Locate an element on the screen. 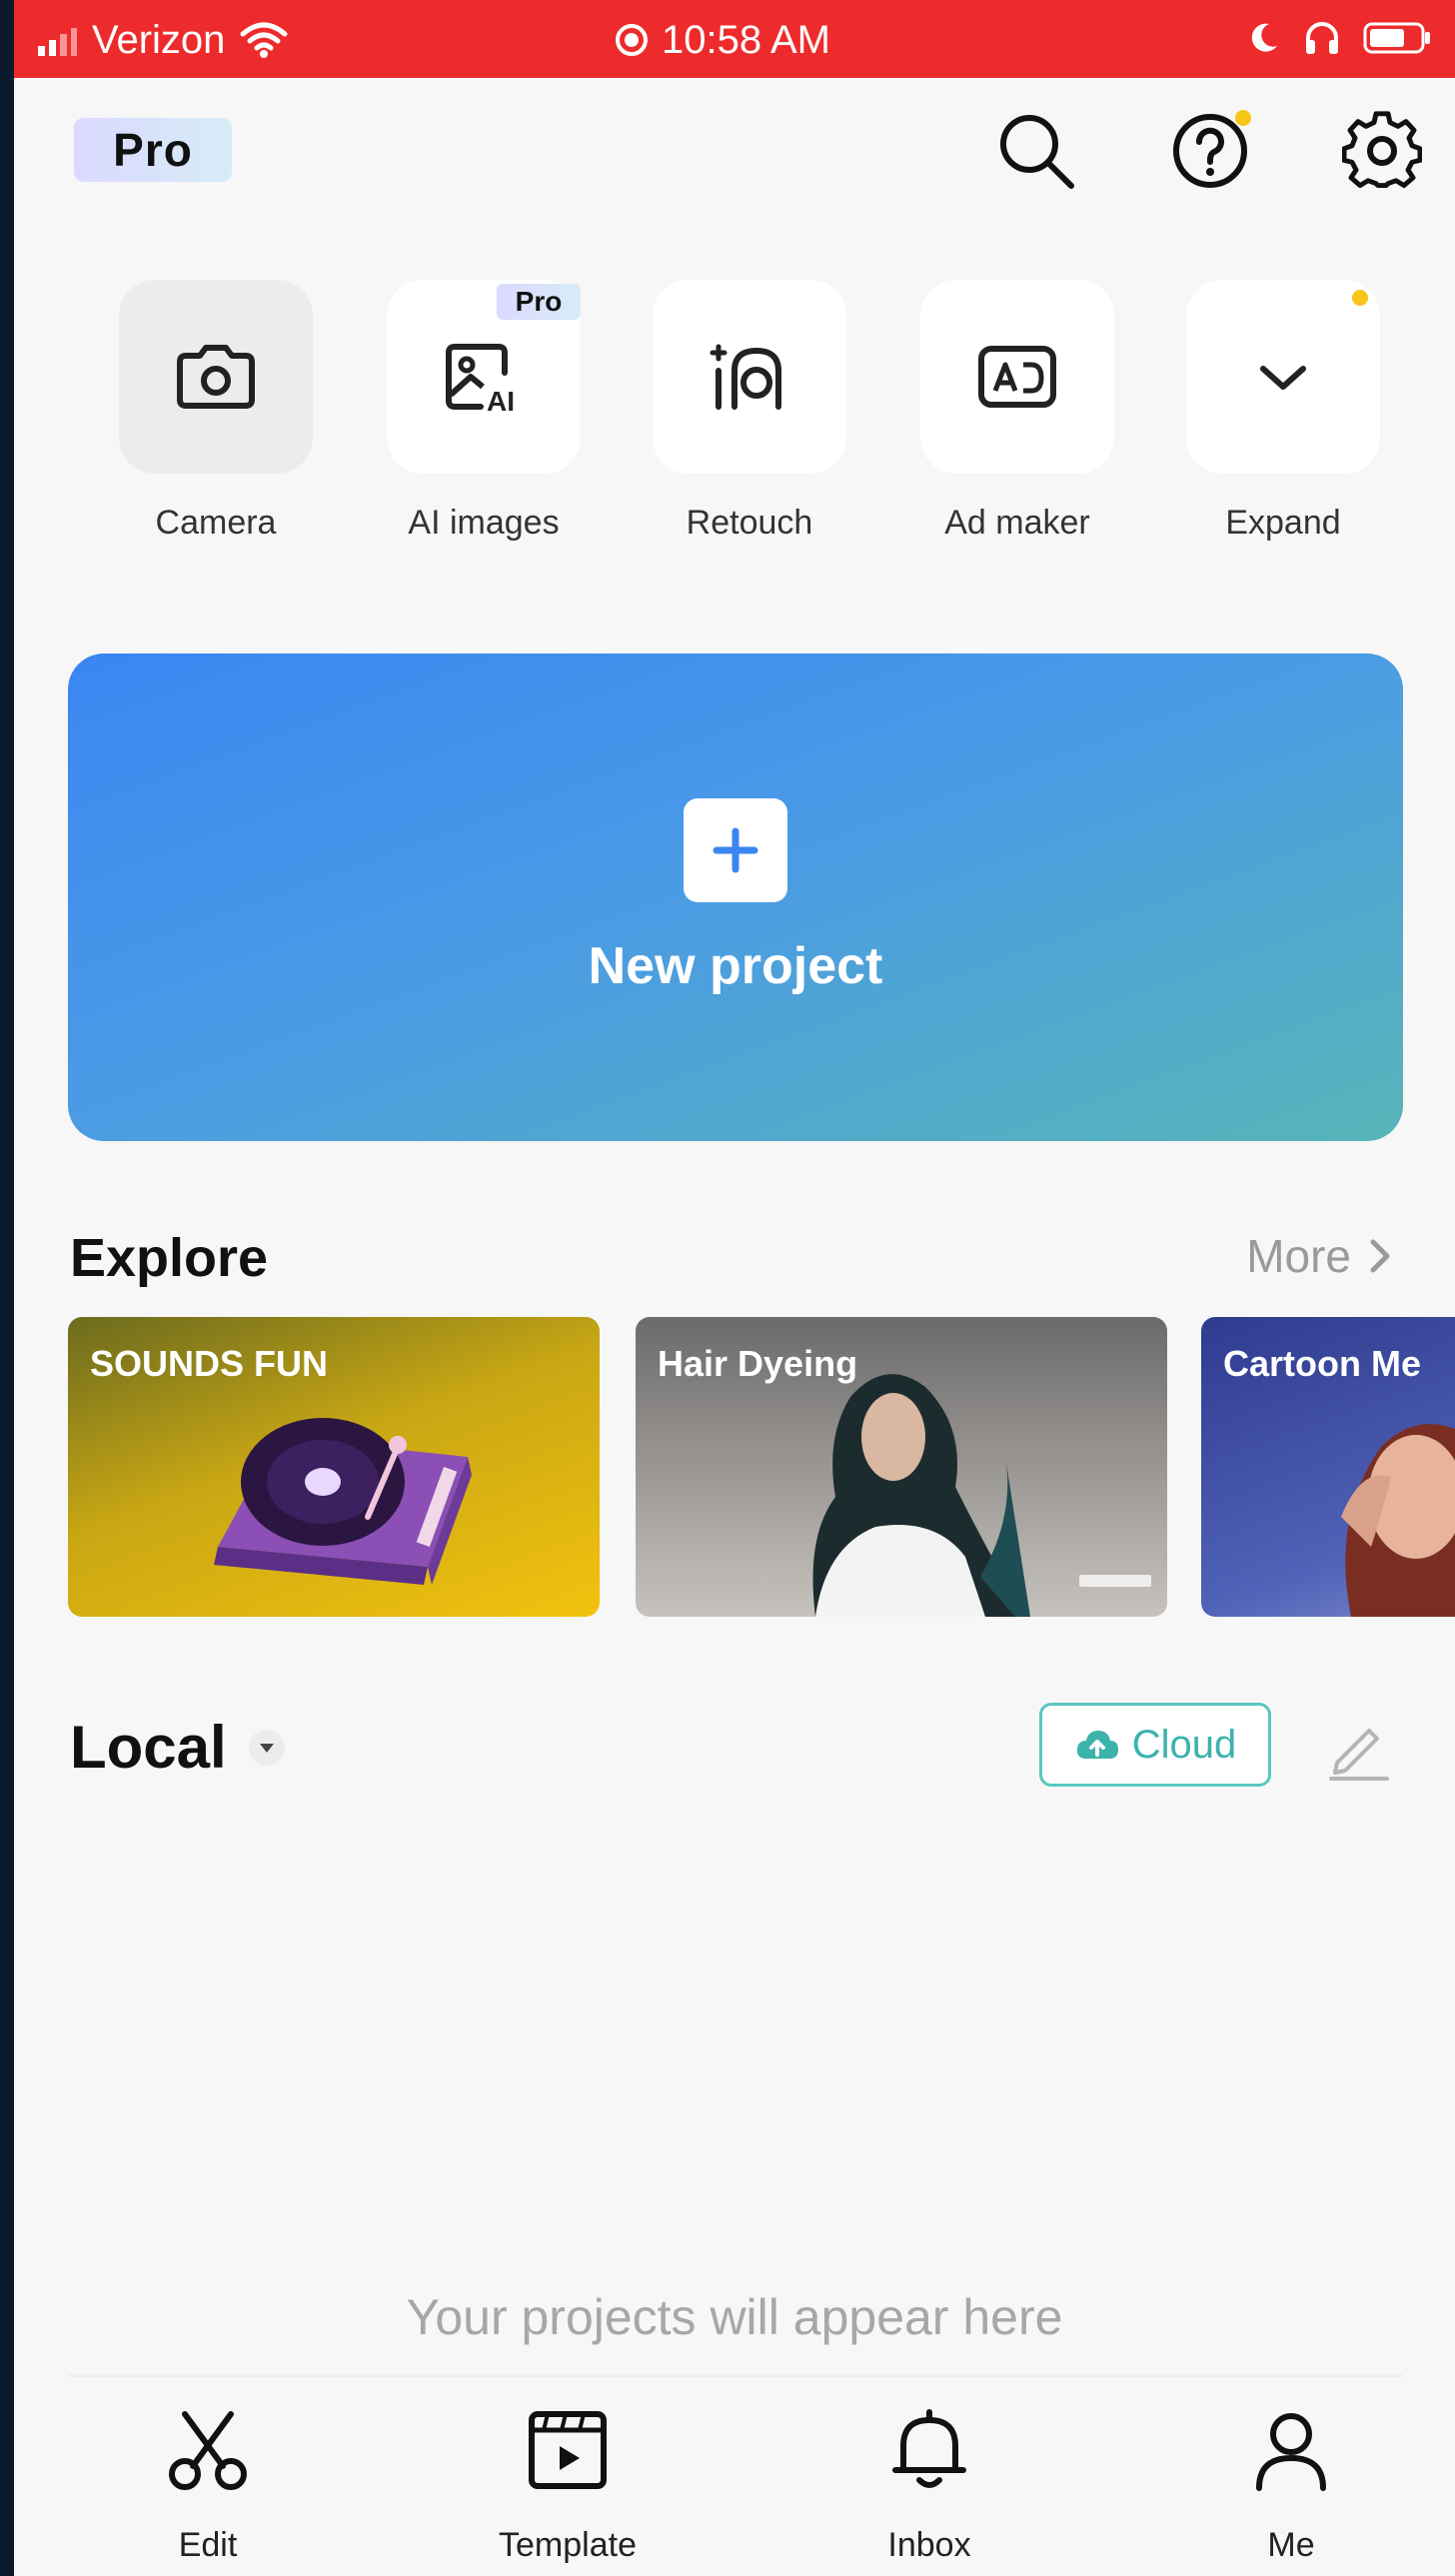 The width and height of the screenshot is (1455, 2576). plus-icon is located at coordinates (735, 850).